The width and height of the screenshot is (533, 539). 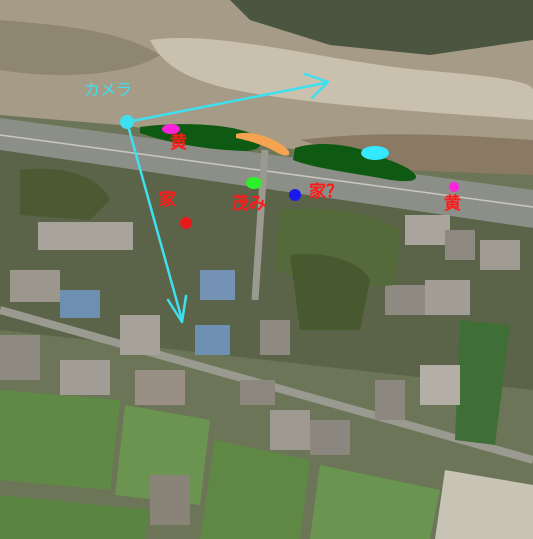 What do you see at coordinates (249, 204) in the screenshot?
I see `bushes-label: 茂み` at bounding box center [249, 204].